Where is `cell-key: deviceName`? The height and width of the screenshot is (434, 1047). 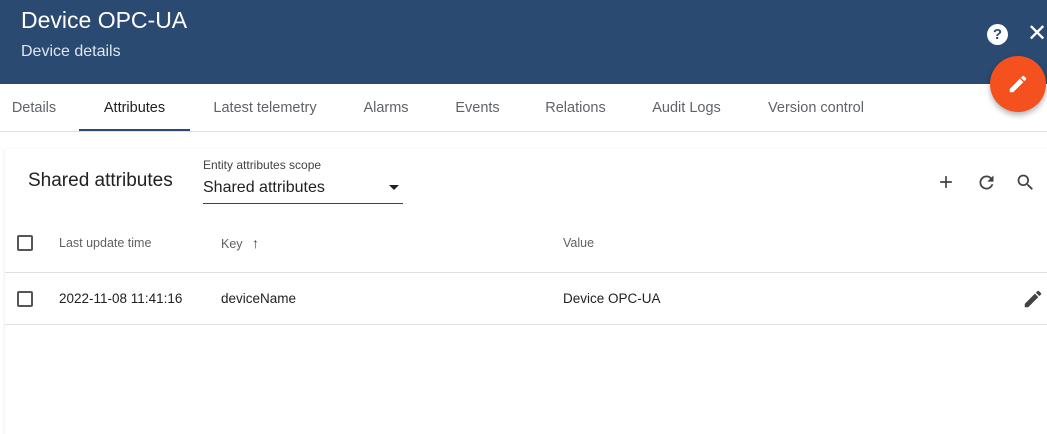 cell-key: deviceName is located at coordinates (259, 298).